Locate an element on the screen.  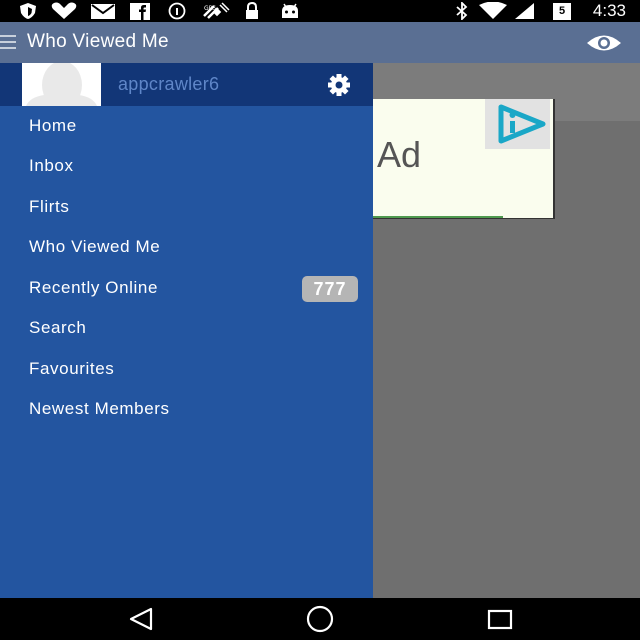
drawer-header: appcrawler6 is located at coordinates (186, 84).